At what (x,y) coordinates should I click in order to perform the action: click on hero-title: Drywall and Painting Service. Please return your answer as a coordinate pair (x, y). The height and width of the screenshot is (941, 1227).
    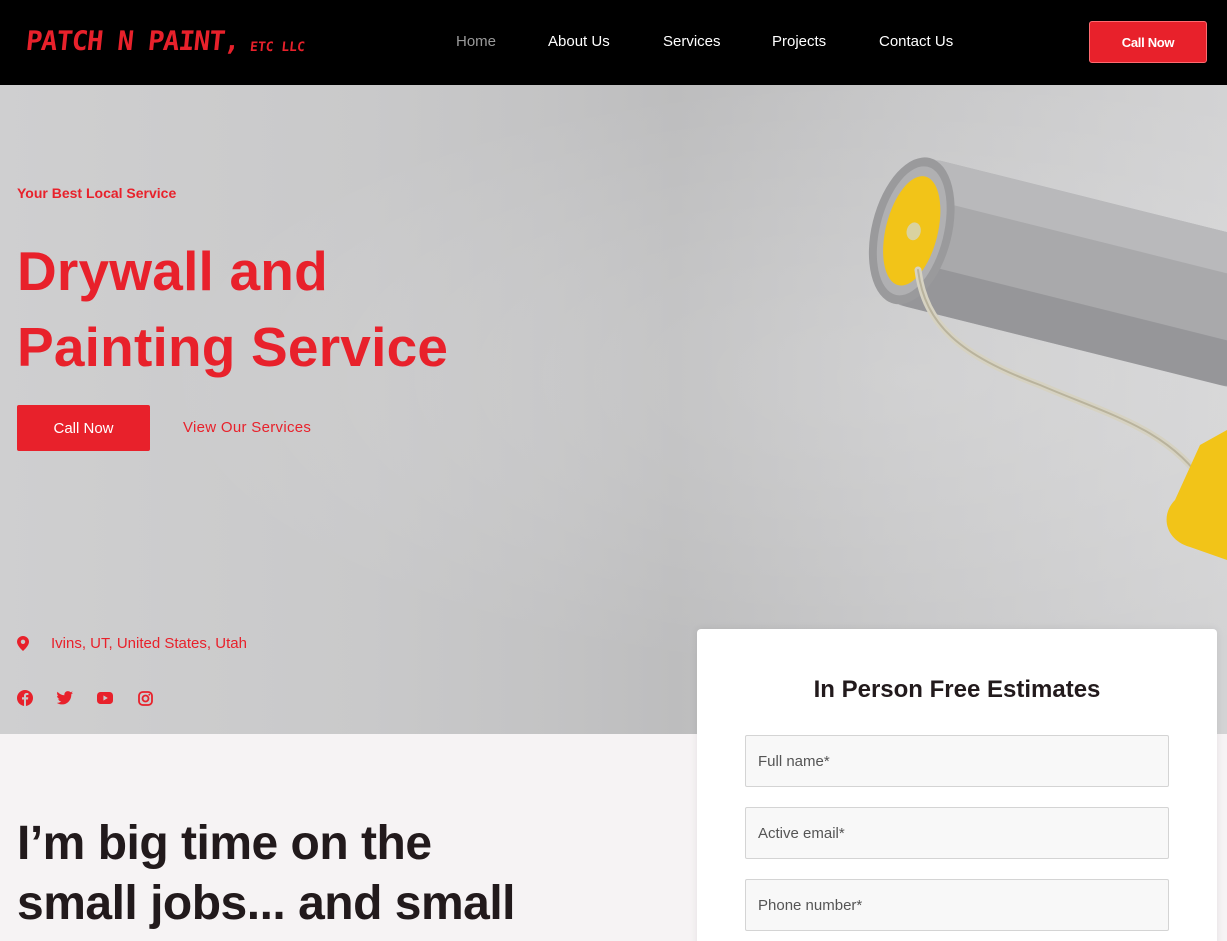
    Looking at the image, I should click on (232, 309).